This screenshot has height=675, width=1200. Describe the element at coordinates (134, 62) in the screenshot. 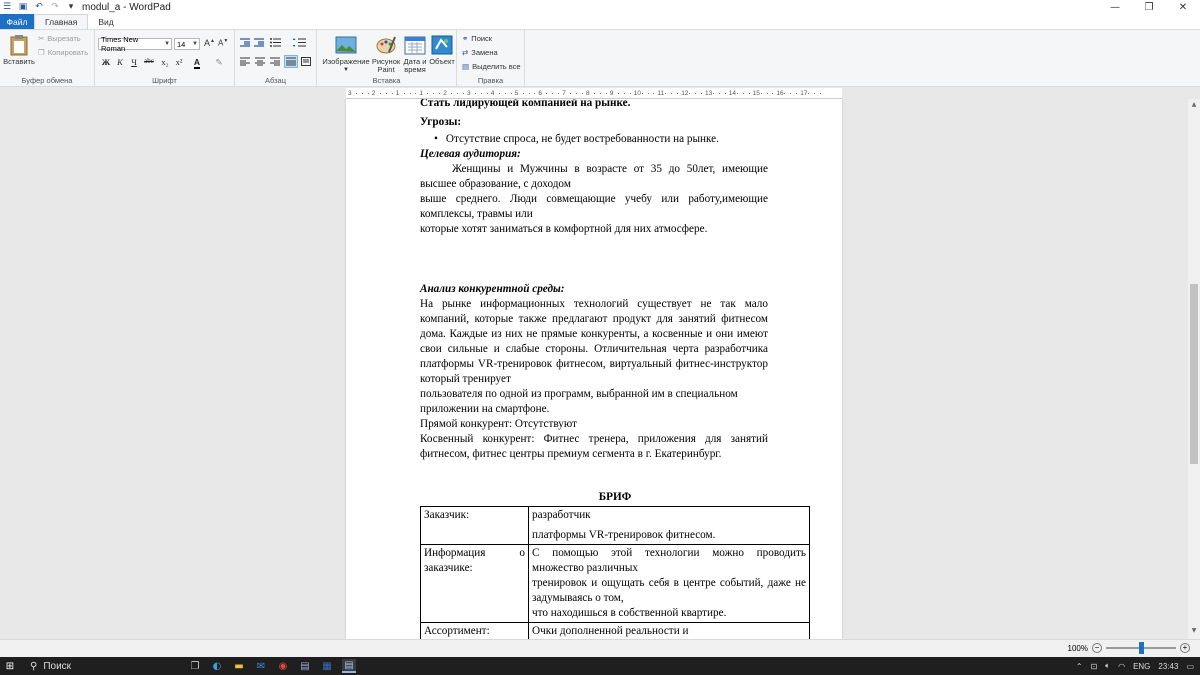

I see `underline-button: Ч` at that location.